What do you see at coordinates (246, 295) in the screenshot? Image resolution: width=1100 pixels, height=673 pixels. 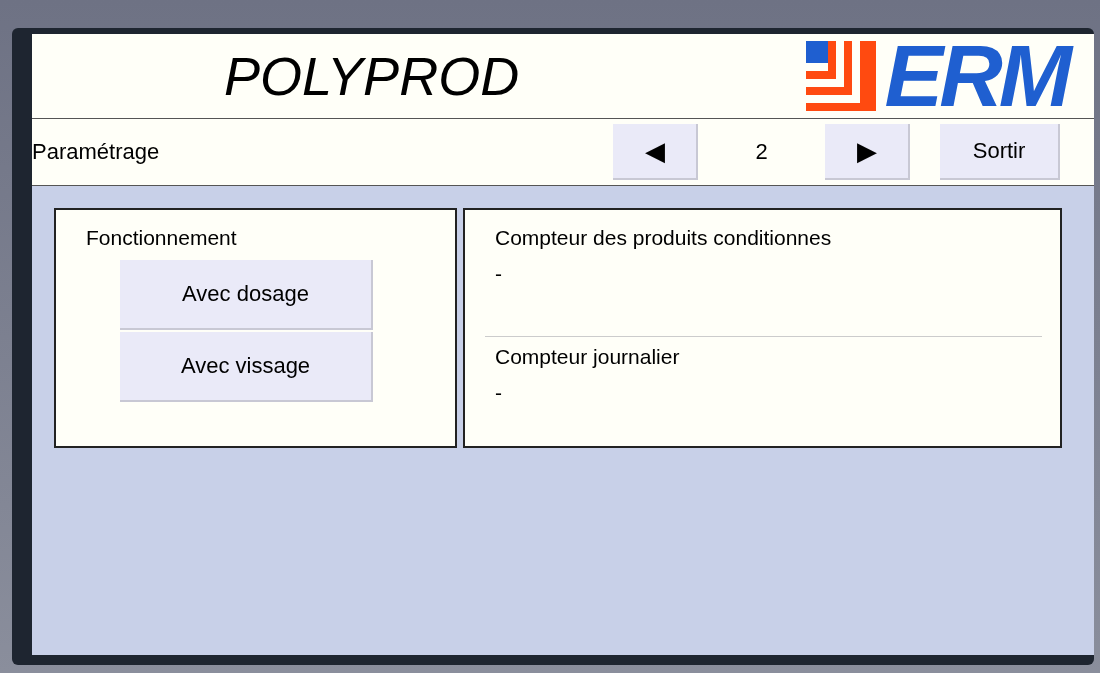 I see `mode-button: Avec dosage` at bounding box center [246, 295].